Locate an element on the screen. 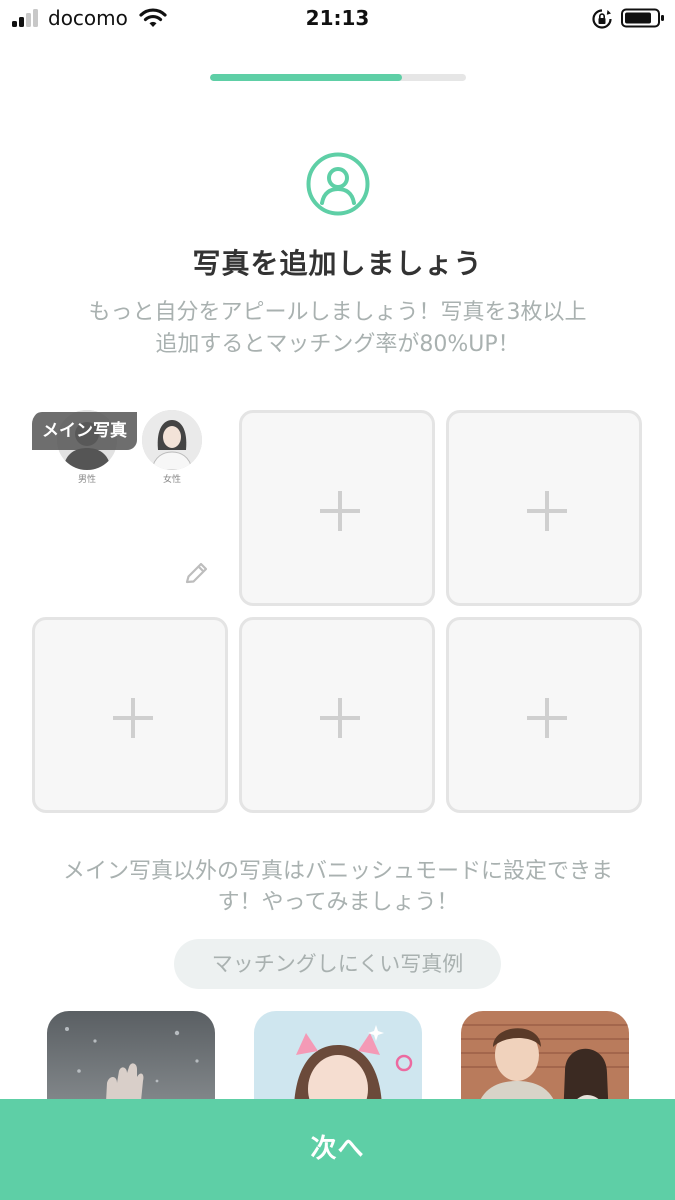 The image size is (675, 1200). female-avatar-caption: 女性 is located at coordinates (171, 480).